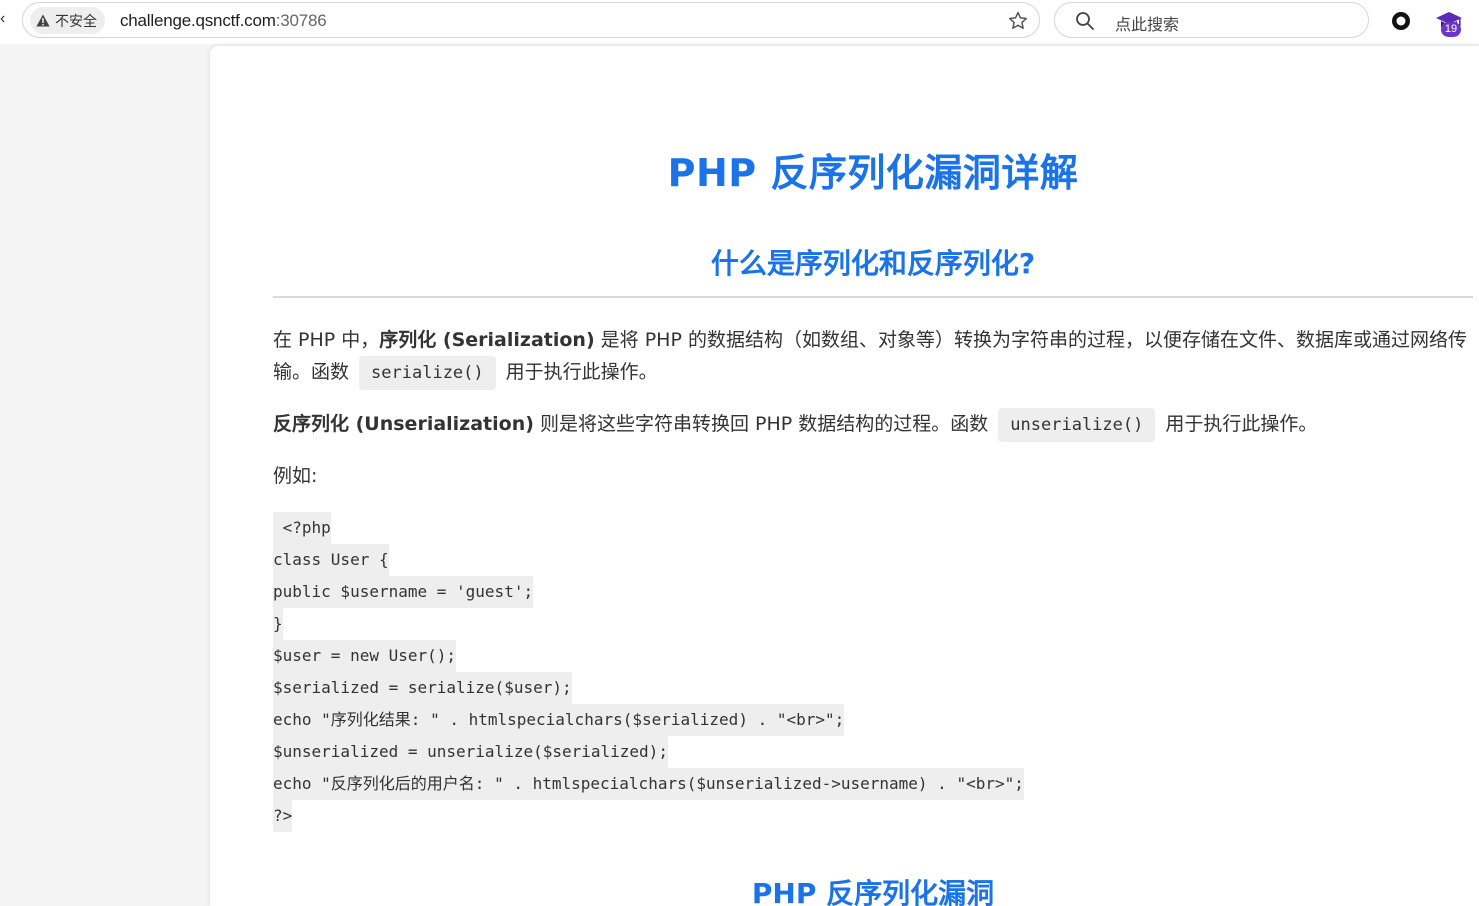 The height and width of the screenshot is (906, 1479). Describe the element at coordinates (648, 624) in the screenshot. I see `code-line: }` at that location.